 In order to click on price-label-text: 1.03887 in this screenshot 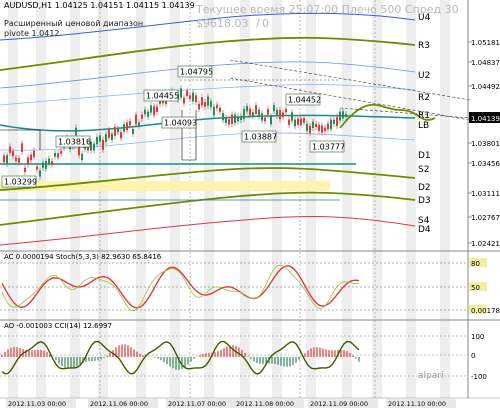, I will do `click(260, 137)`.